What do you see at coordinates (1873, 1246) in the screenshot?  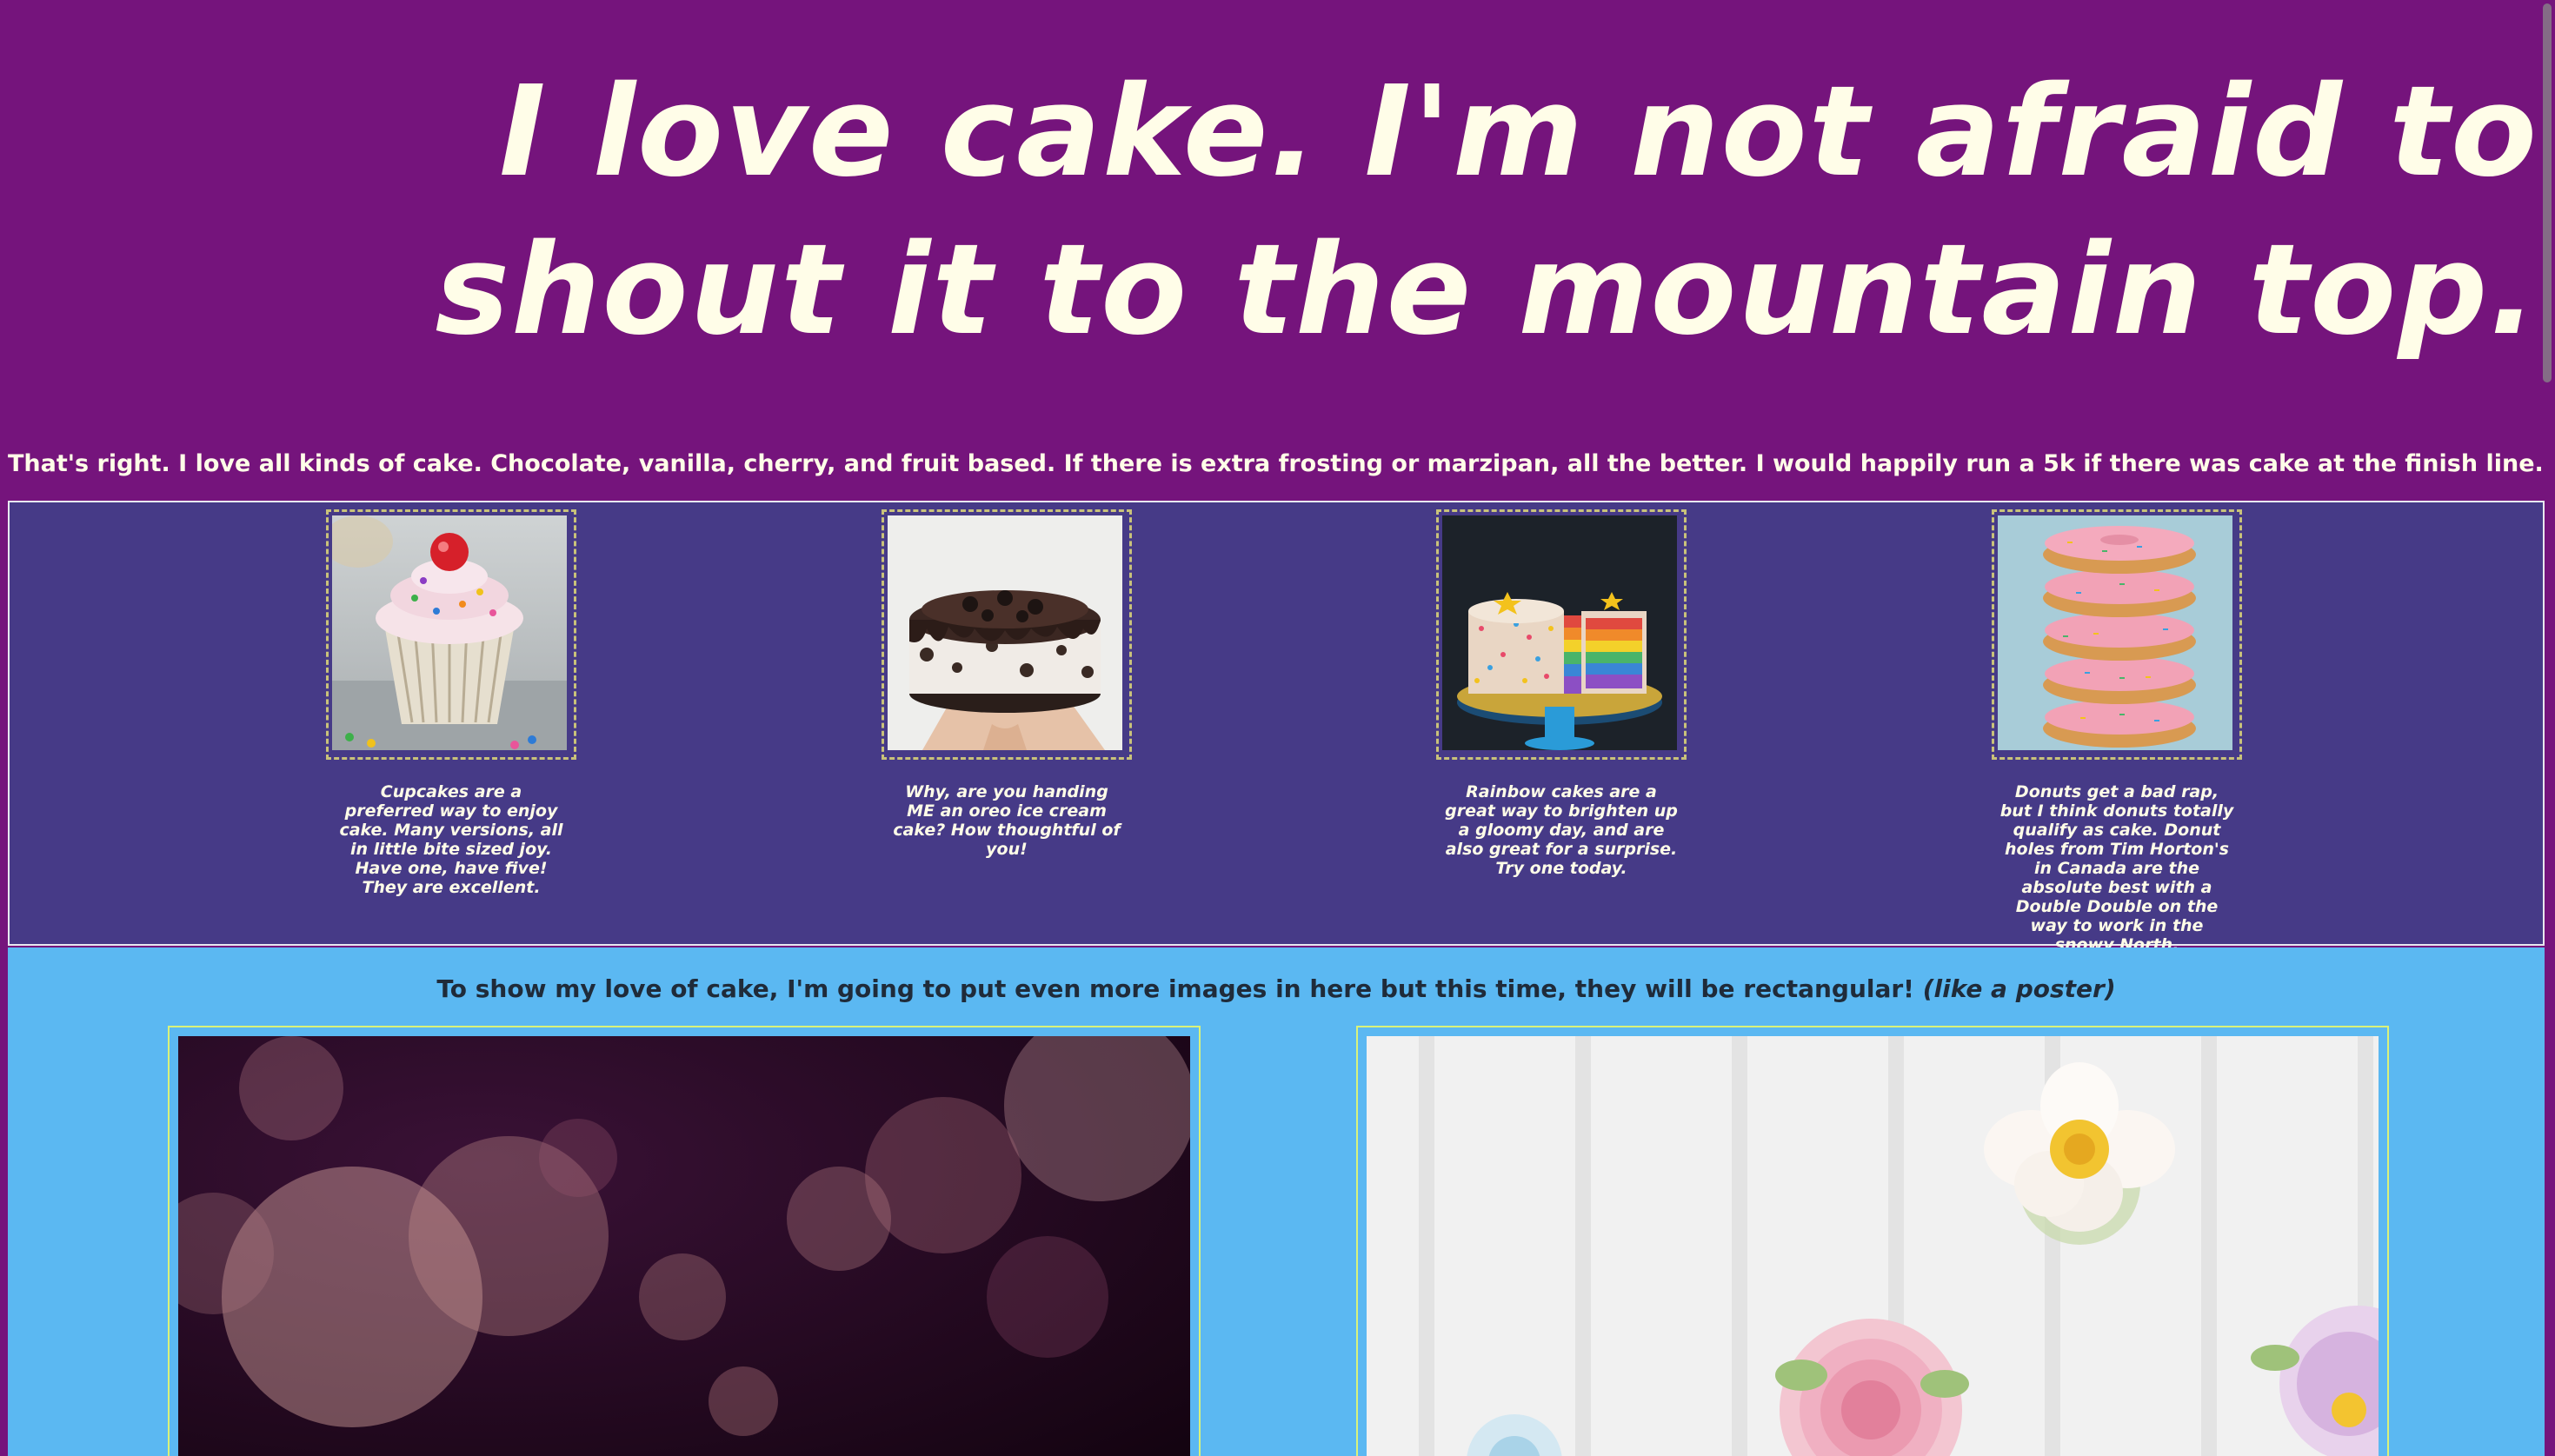 I see `flower-cupcakes-photo` at bounding box center [1873, 1246].